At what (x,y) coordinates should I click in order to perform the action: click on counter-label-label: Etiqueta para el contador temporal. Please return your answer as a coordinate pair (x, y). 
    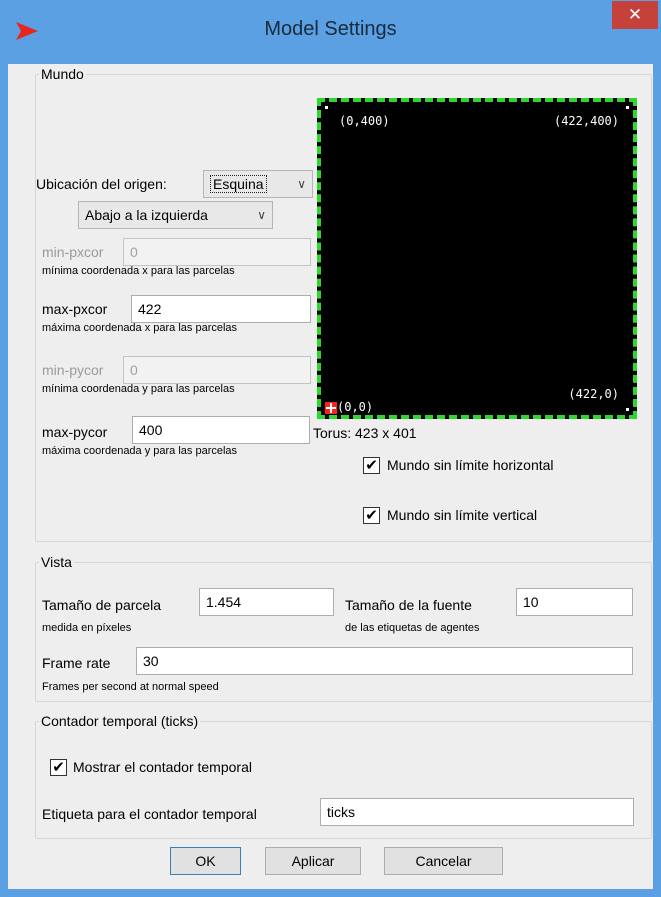
    Looking at the image, I should click on (149, 814).